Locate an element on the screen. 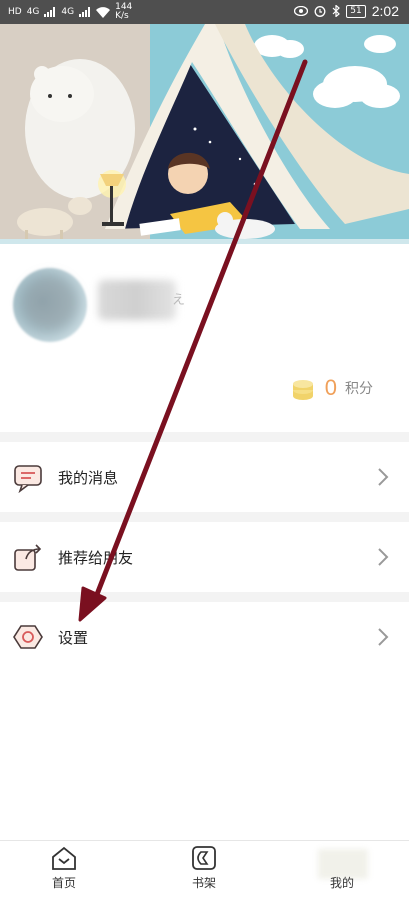 The image size is (409, 899). points-unit: 积分 is located at coordinates (359, 389).